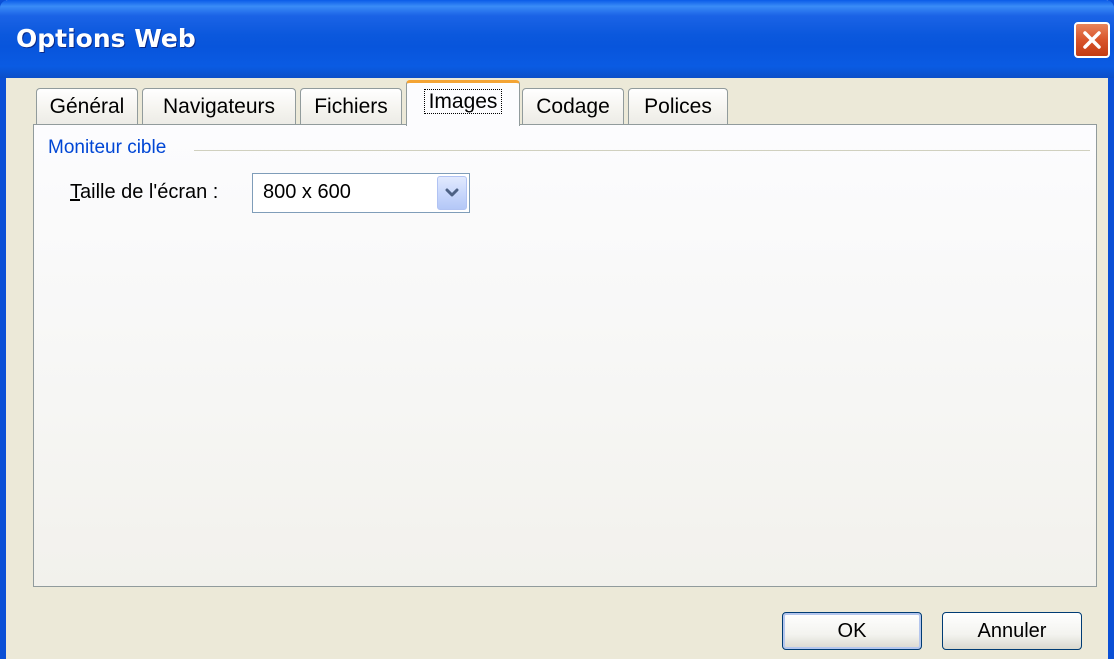 The image size is (1114, 659). What do you see at coordinates (1012, 631) in the screenshot?
I see `cancel-button: Annuler` at bounding box center [1012, 631].